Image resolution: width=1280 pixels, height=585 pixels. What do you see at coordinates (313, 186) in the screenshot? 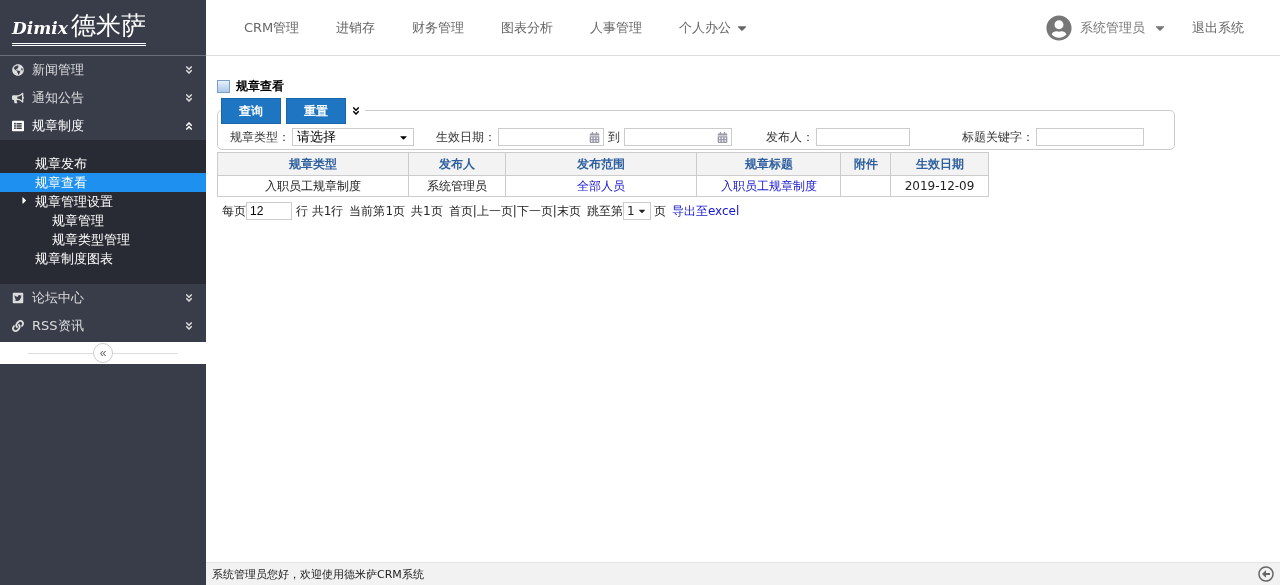
I see `table-cell: 入职员工规章制度` at bounding box center [313, 186].